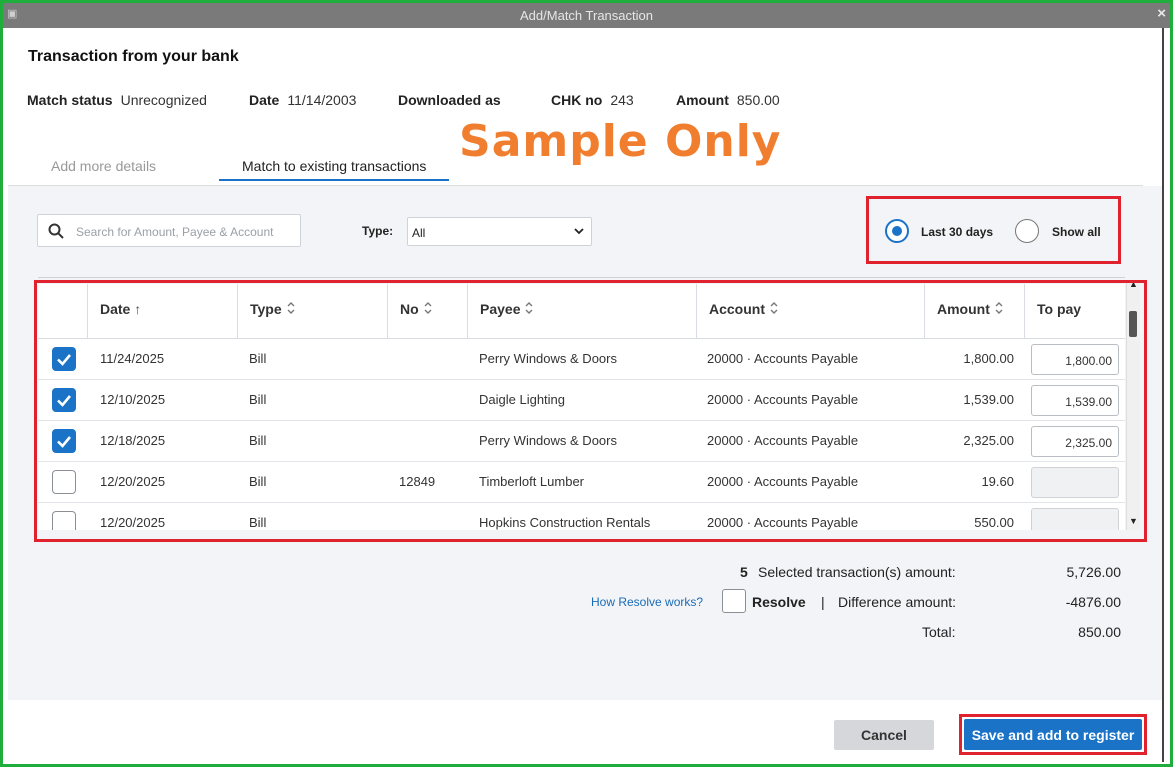 This screenshot has height=767, width=1173. What do you see at coordinates (957, 232) in the screenshot?
I see `radio-last-30-days-label: Last 30 days` at bounding box center [957, 232].